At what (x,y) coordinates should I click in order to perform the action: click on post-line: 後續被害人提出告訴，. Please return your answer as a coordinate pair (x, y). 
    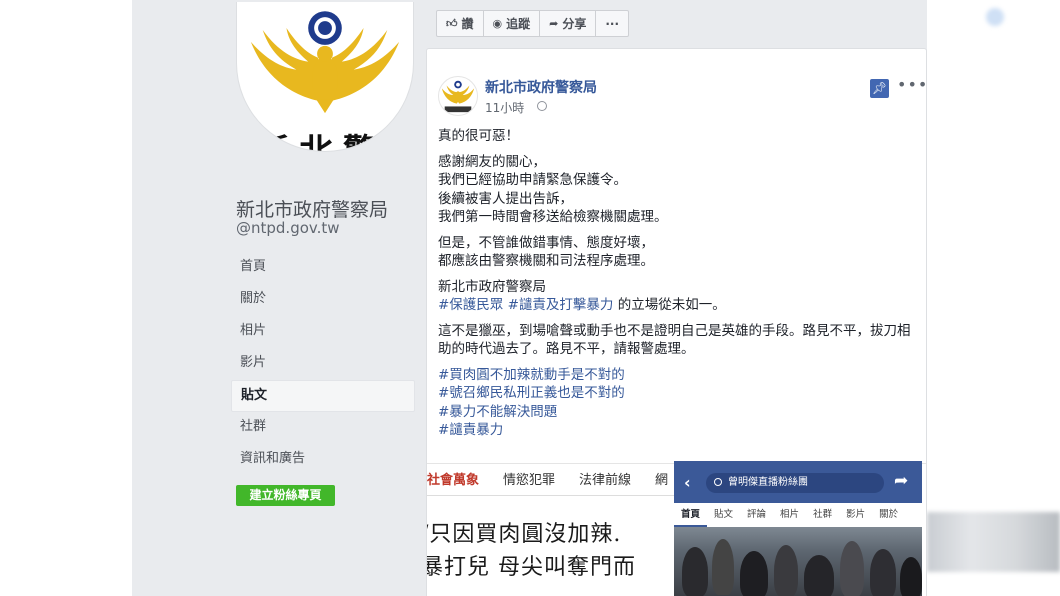
    Looking at the image, I should click on (505, 198).